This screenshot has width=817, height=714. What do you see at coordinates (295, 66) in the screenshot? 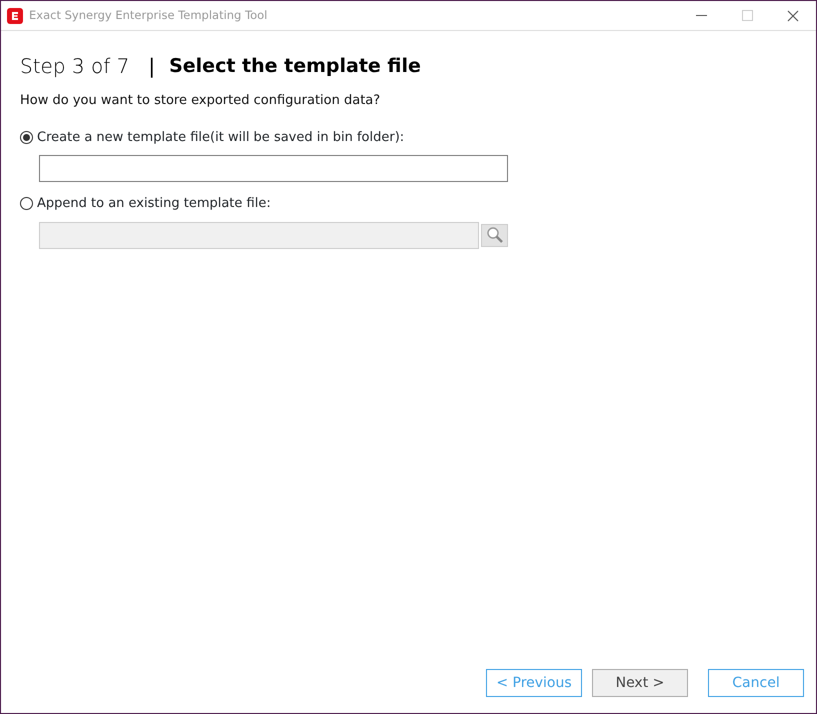
I see `step-title: Select the template file` at bounding box center [295, 66].